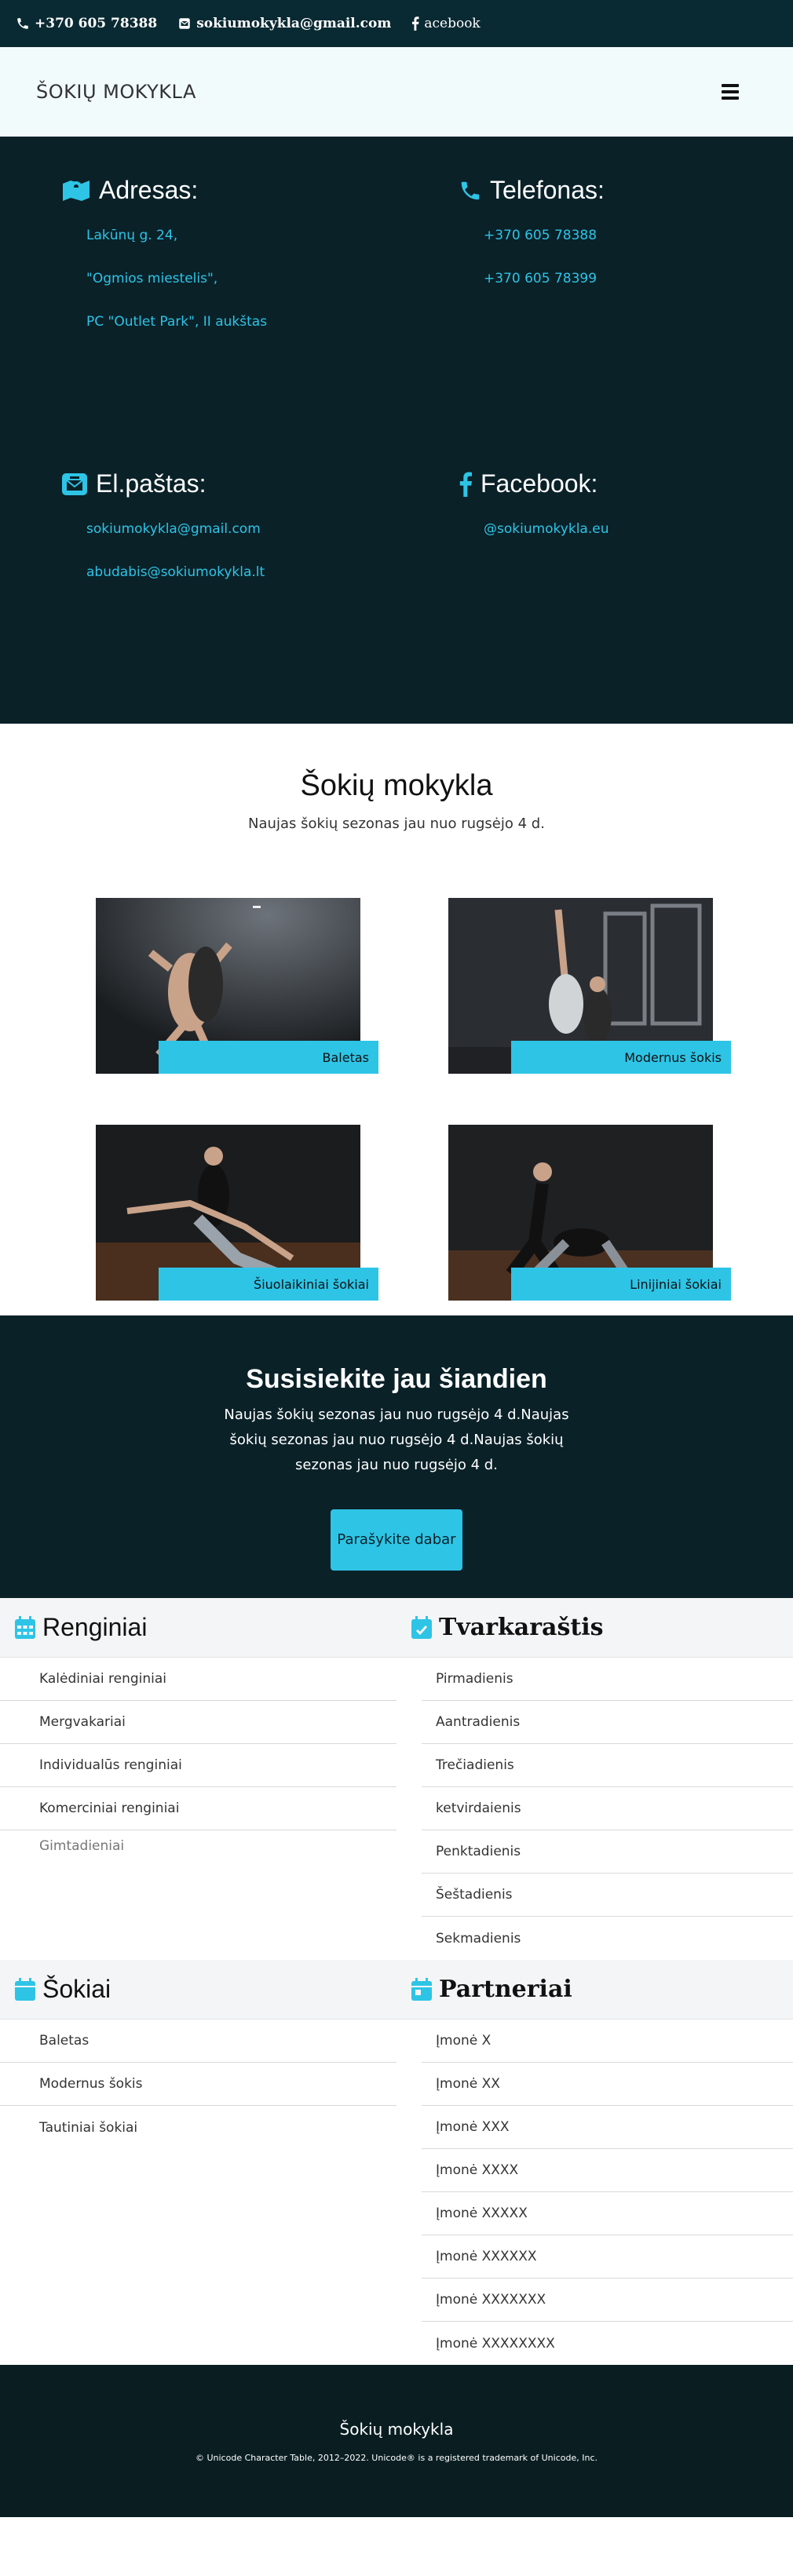  What do you see at coordinates (396, 2429) in the screenshot?
I see `footer-title: Šokių mokykla` at bounding box center [396, 2429].